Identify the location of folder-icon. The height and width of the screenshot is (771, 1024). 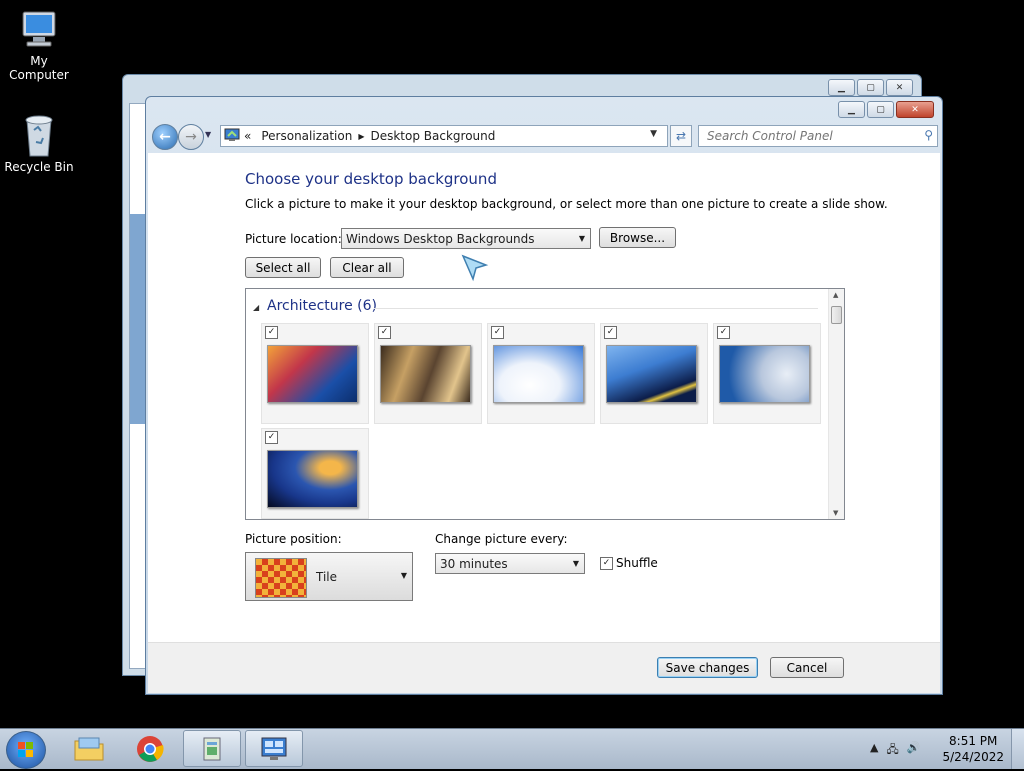
(89, 748).